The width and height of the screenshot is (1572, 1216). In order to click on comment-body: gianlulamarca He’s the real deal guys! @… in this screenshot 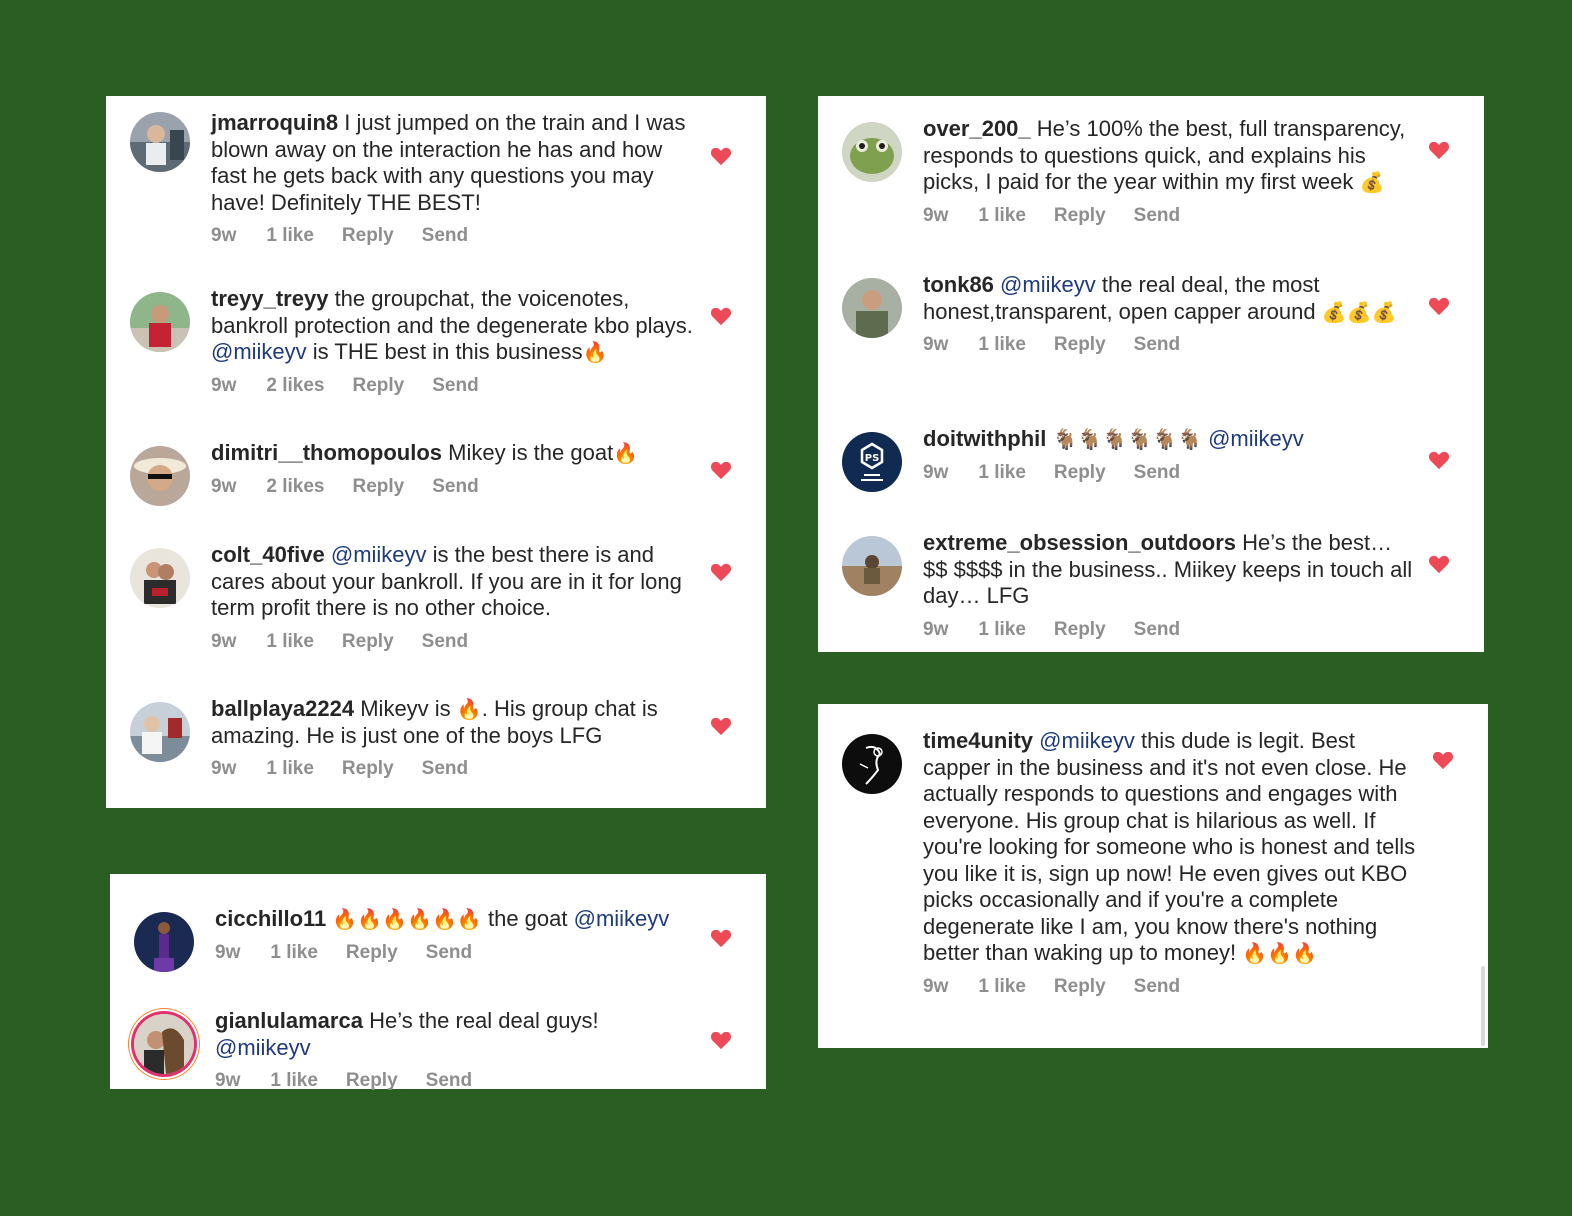, I will do `click(455, 1051)`.